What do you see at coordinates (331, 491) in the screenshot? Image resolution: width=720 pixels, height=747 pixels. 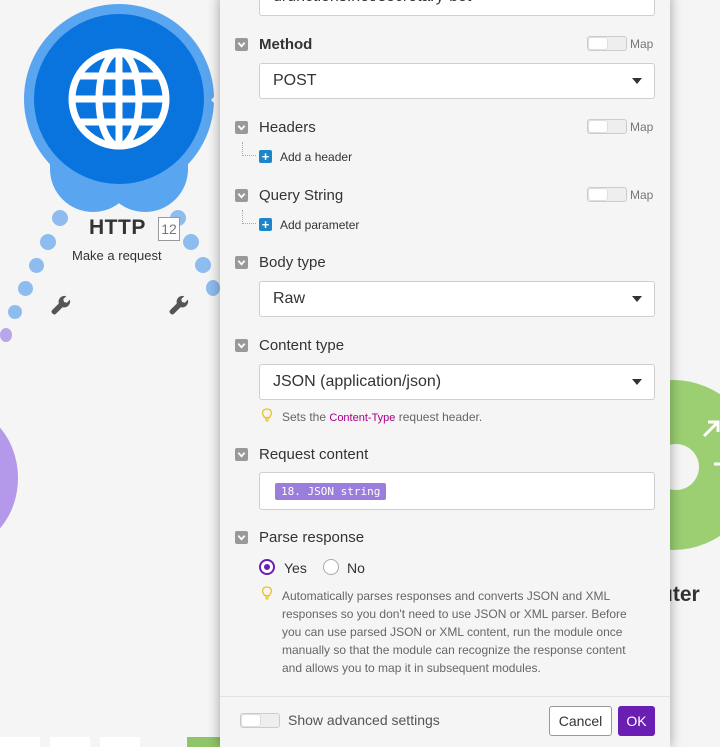 I see `mapped-variable-pill: 18. JSON string` at bounding box center [331, 491].